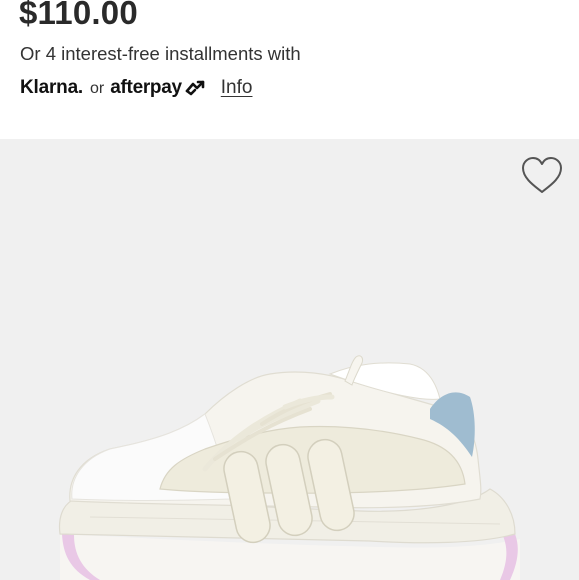 This screenshot has width=579, height=580. I want to click on payment-info-link: Info, so click(237, 88).